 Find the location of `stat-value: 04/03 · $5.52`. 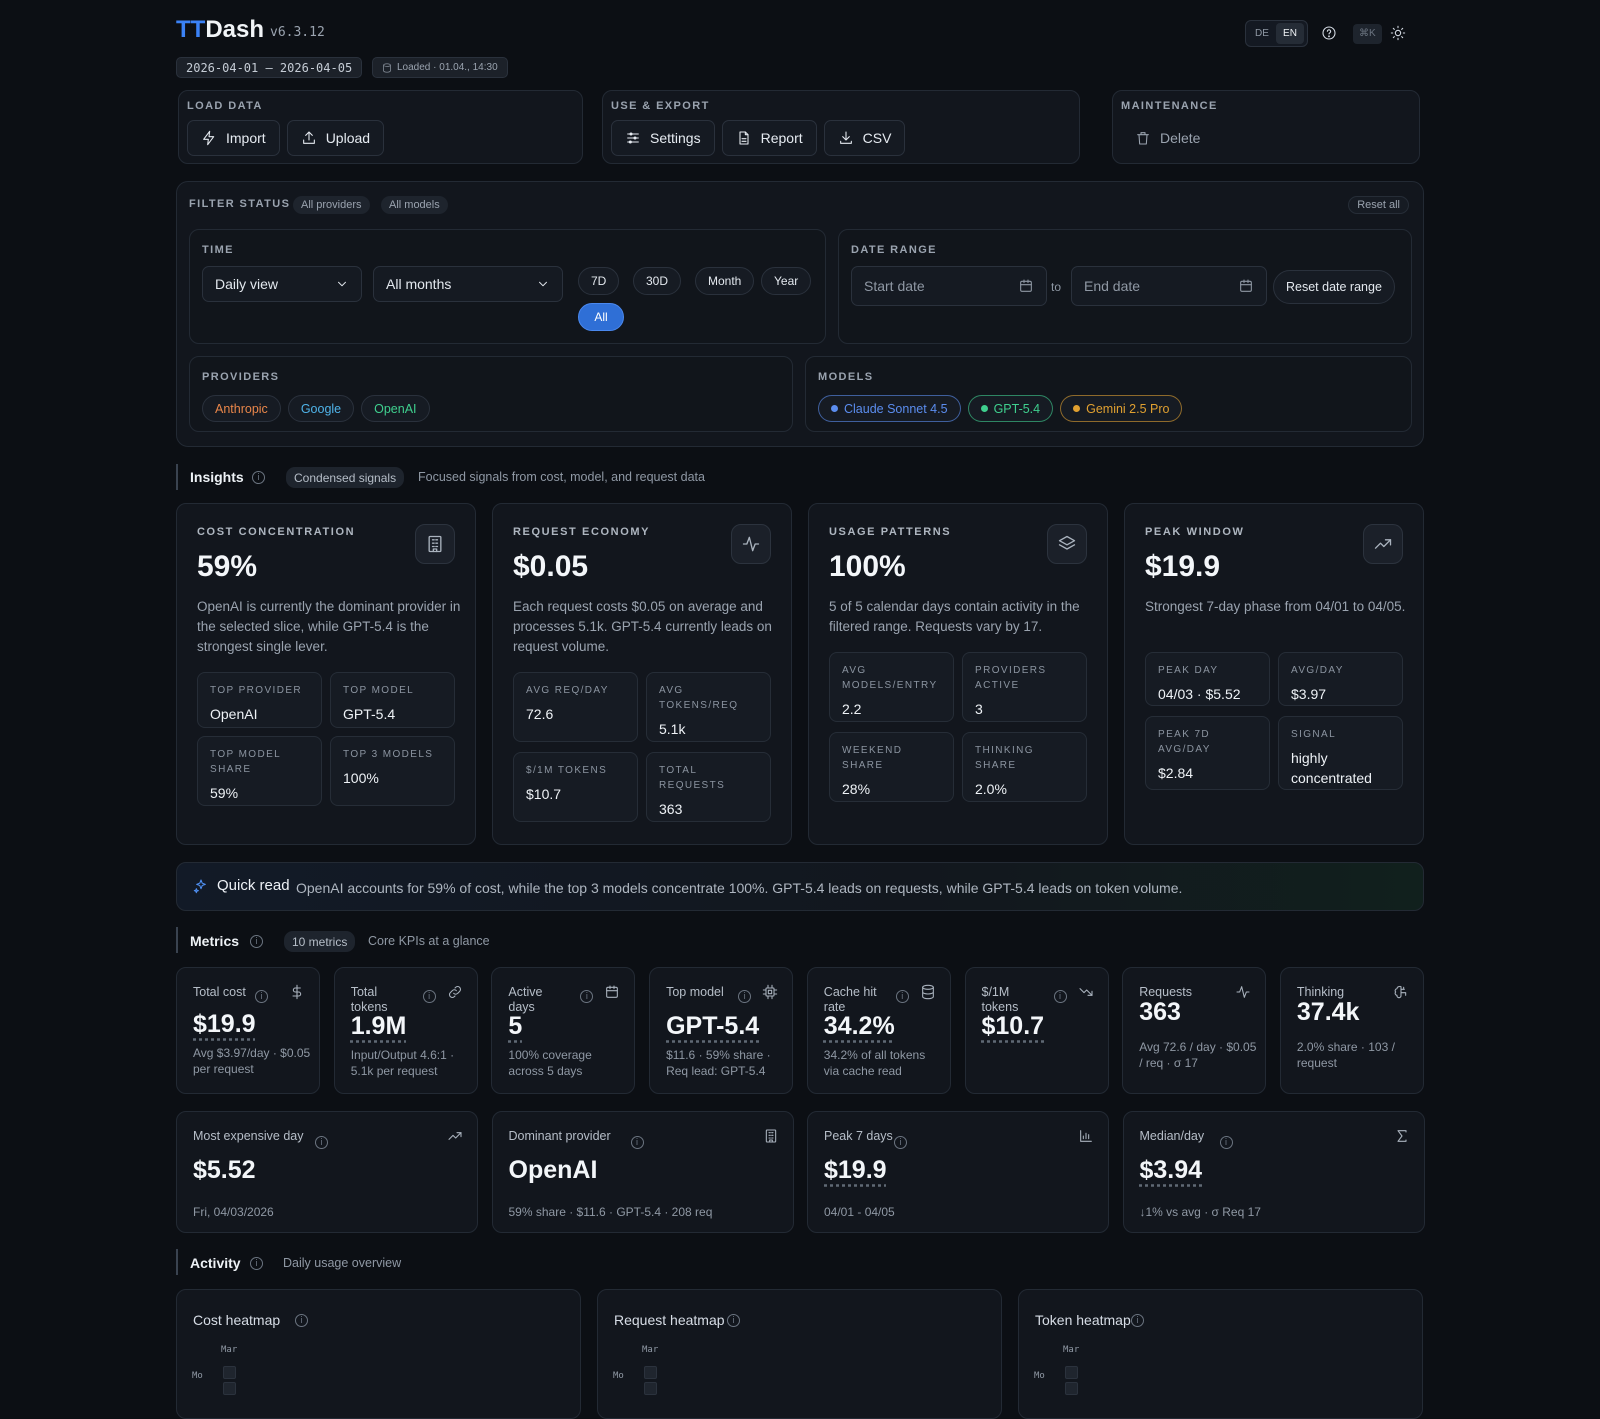

stat-value: 04/03 · $5.52 is located at coordinates (1199, 694).